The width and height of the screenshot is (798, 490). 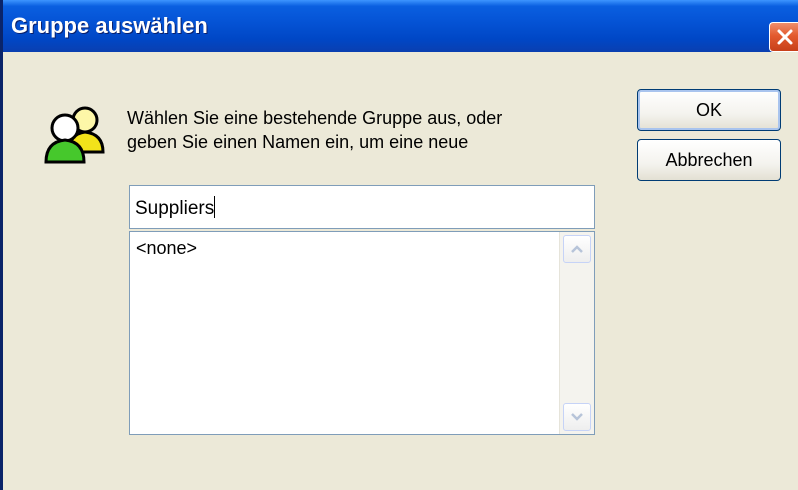 What do you see at coordinates (74, 135) in the screenshot?
I see `user-group-icon` at bounding box center [74, 135].